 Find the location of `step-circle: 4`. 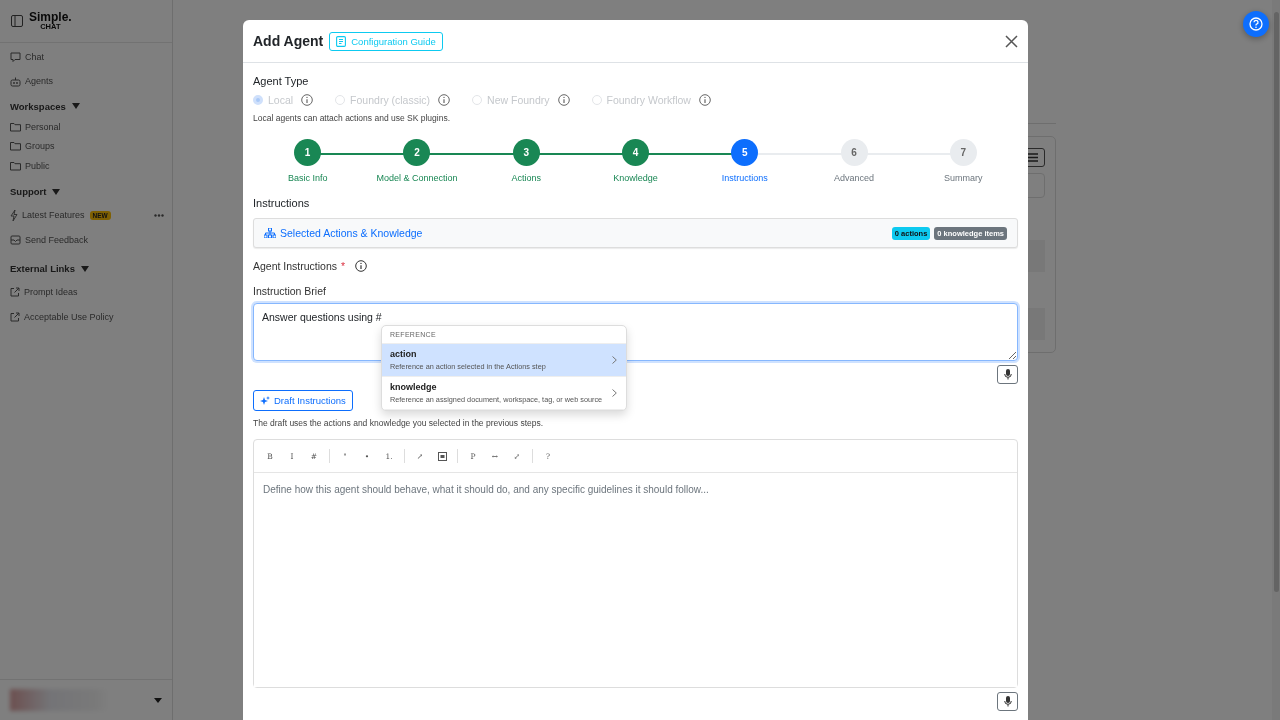

step-circle: 4 is located at coordinates (635, 152).